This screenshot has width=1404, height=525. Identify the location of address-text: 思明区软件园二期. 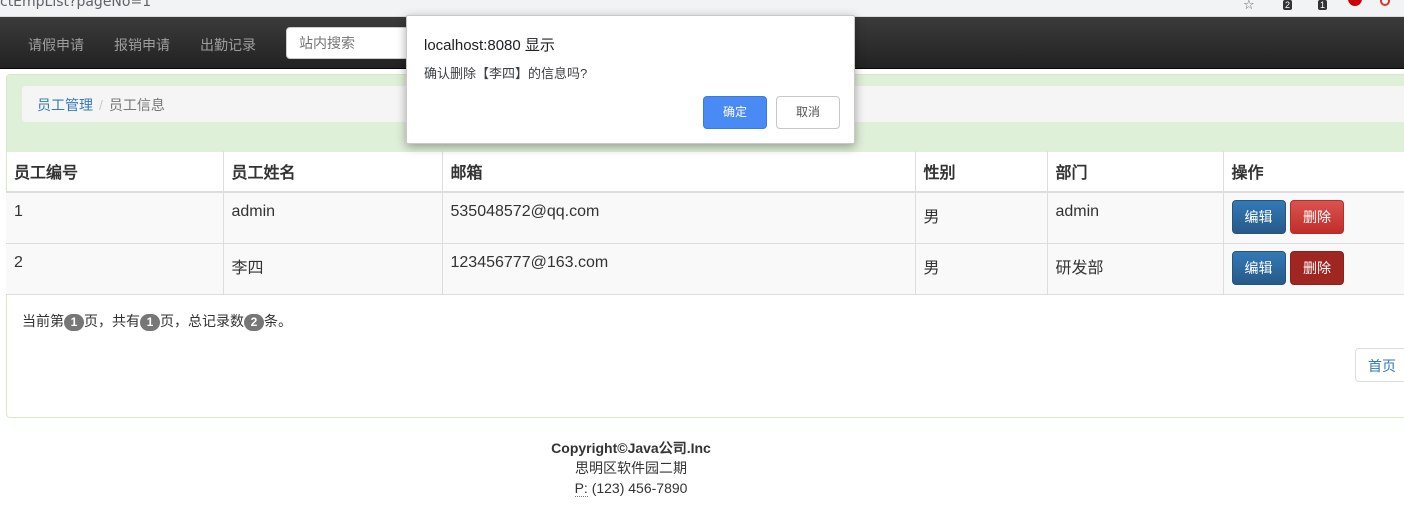
(631, 468).